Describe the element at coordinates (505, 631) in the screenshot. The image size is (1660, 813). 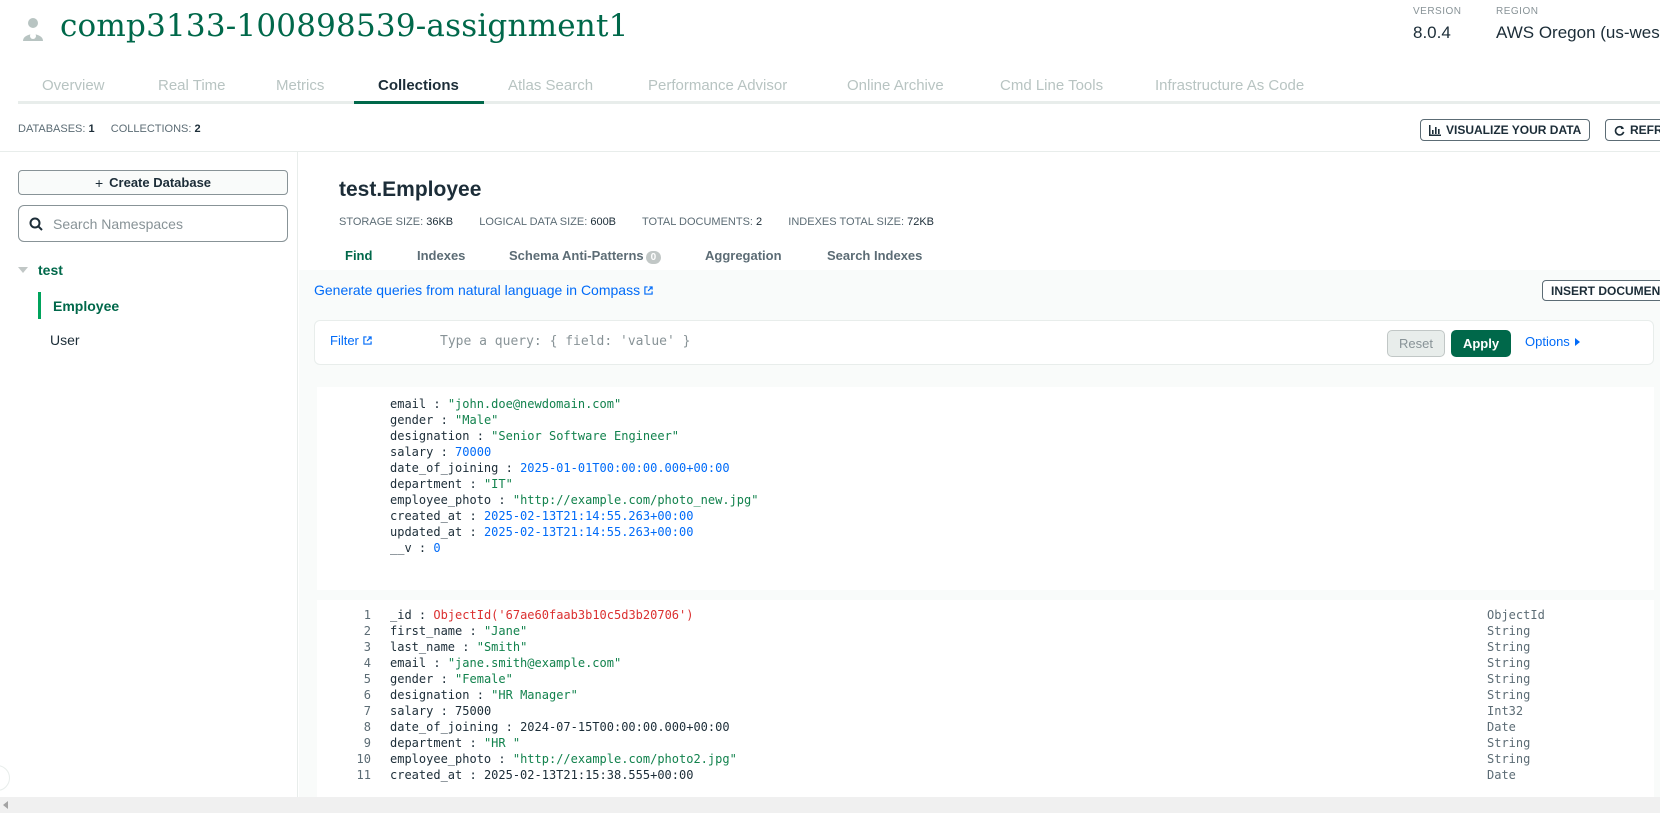
I see `field-value: "Jane"` at that location.